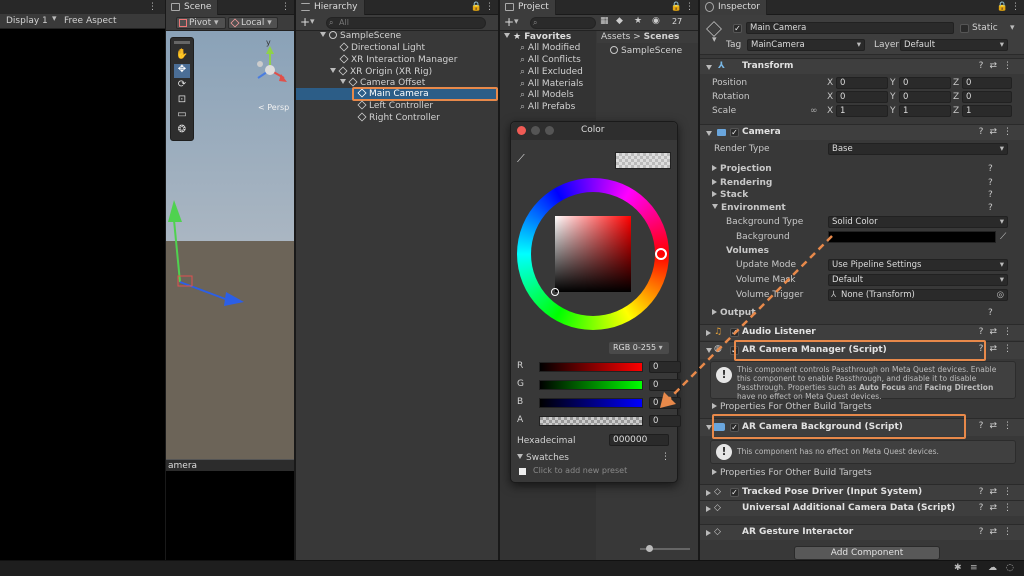 The height and width of the screenshot is (576, 1024). Describe the element at coordinates (550, 60) in the screenshot. I see `fav-item: ⌕ All Conflicts` at that location.